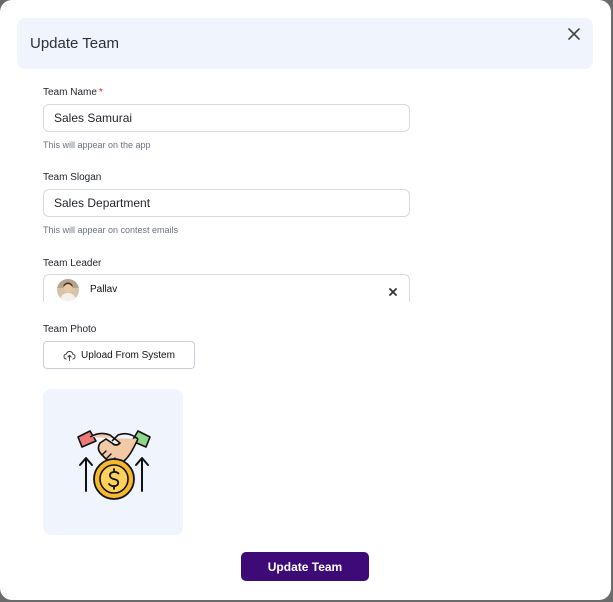 This screenshot has width=613, height=602. I want to click on avatar, so click(68, 290).